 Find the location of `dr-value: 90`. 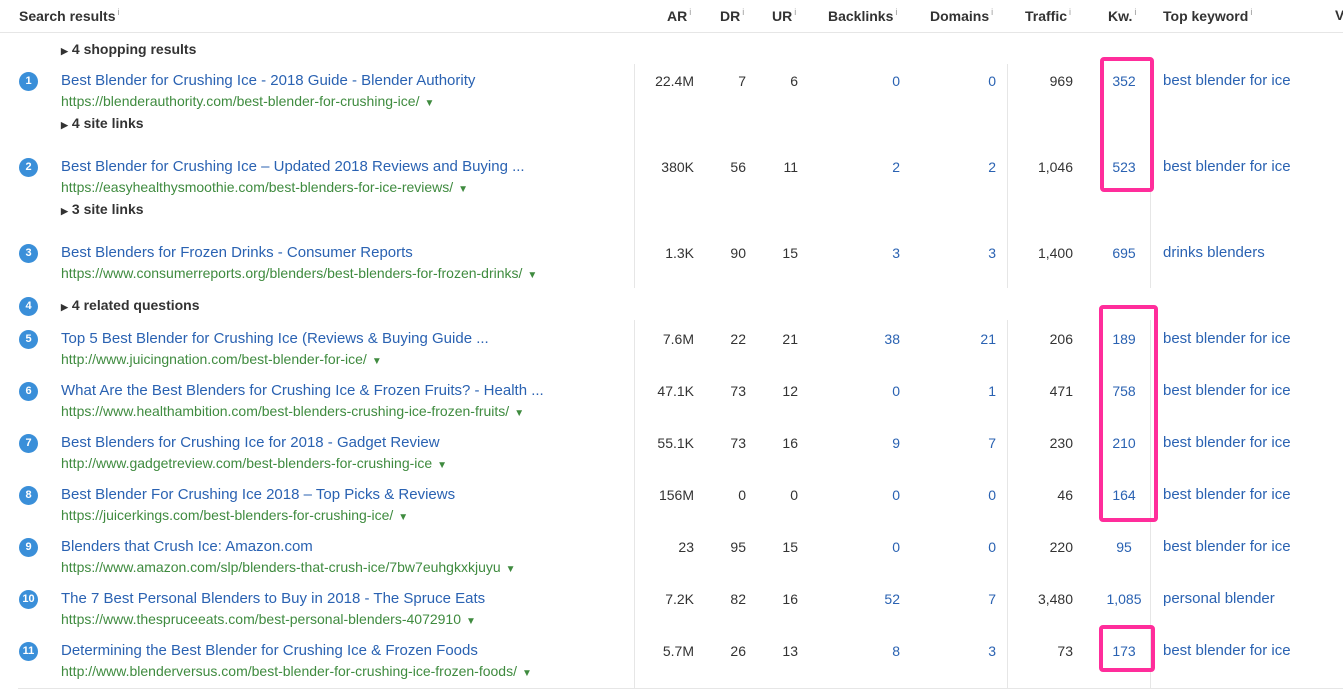

dr-value: 90 is located at coordinates (738, 253).